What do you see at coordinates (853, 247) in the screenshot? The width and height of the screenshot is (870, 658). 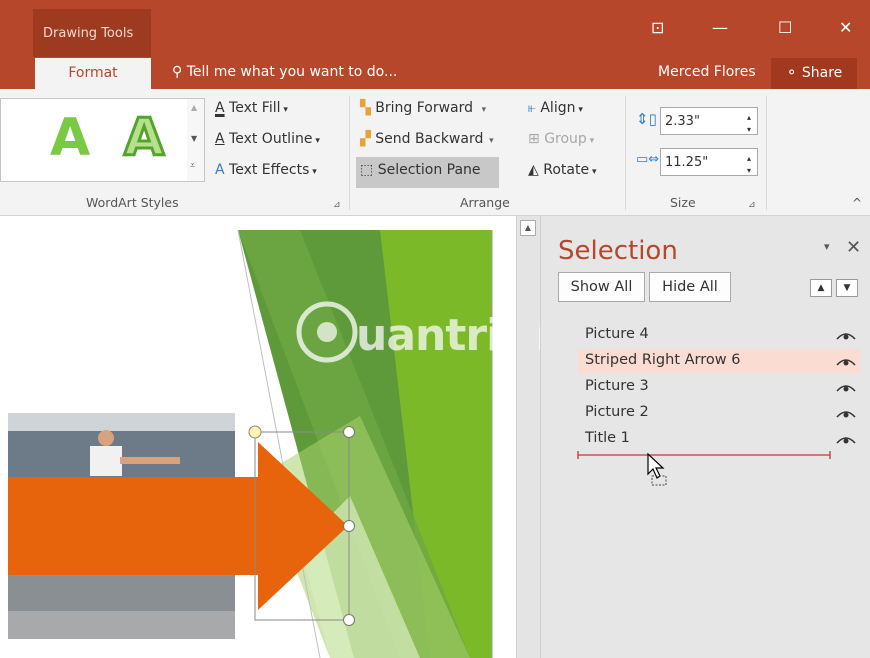 I see `close-pane-icon: ✕` at bounding box center [853, 247].